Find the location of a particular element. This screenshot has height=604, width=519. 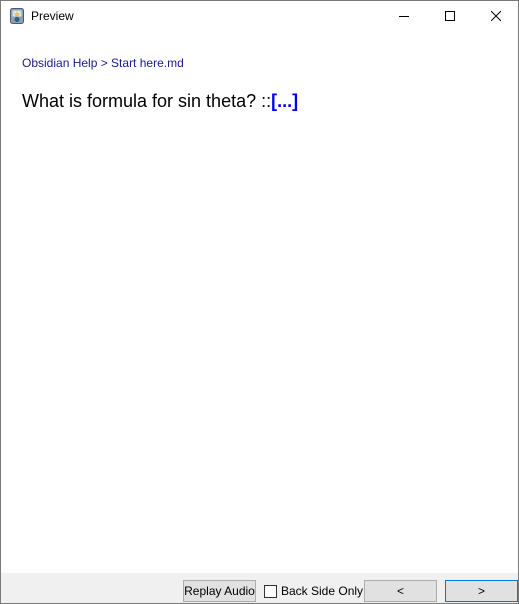

maximize-button is located at coordinates (450, 16).